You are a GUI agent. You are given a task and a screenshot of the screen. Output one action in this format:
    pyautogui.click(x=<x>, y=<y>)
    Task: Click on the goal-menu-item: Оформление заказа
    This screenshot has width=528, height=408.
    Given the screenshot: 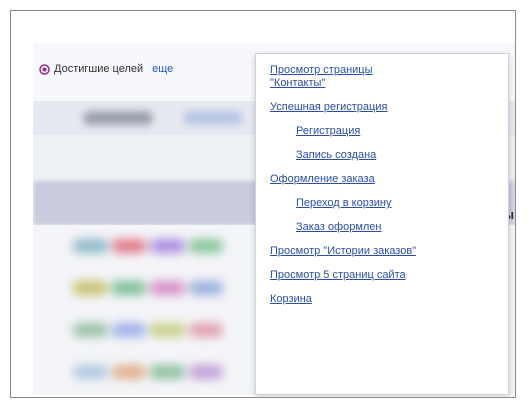 What is the action you would take?
    pyautogui.click(x=382, y=179)
    